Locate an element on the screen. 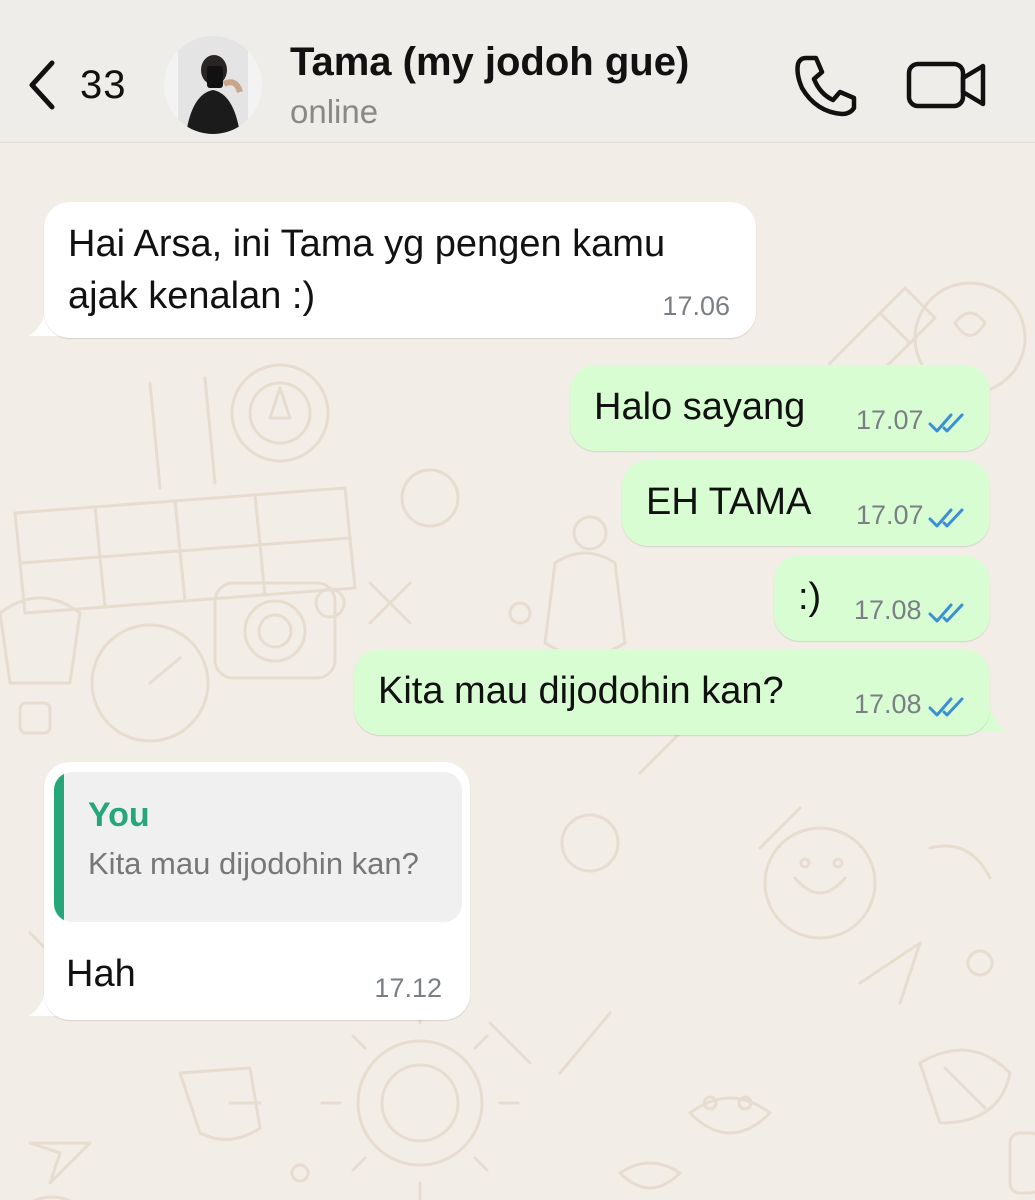 This screenshot has width=1035, height=1200. message-time: 17.06 is located at coordinates (696, 306).